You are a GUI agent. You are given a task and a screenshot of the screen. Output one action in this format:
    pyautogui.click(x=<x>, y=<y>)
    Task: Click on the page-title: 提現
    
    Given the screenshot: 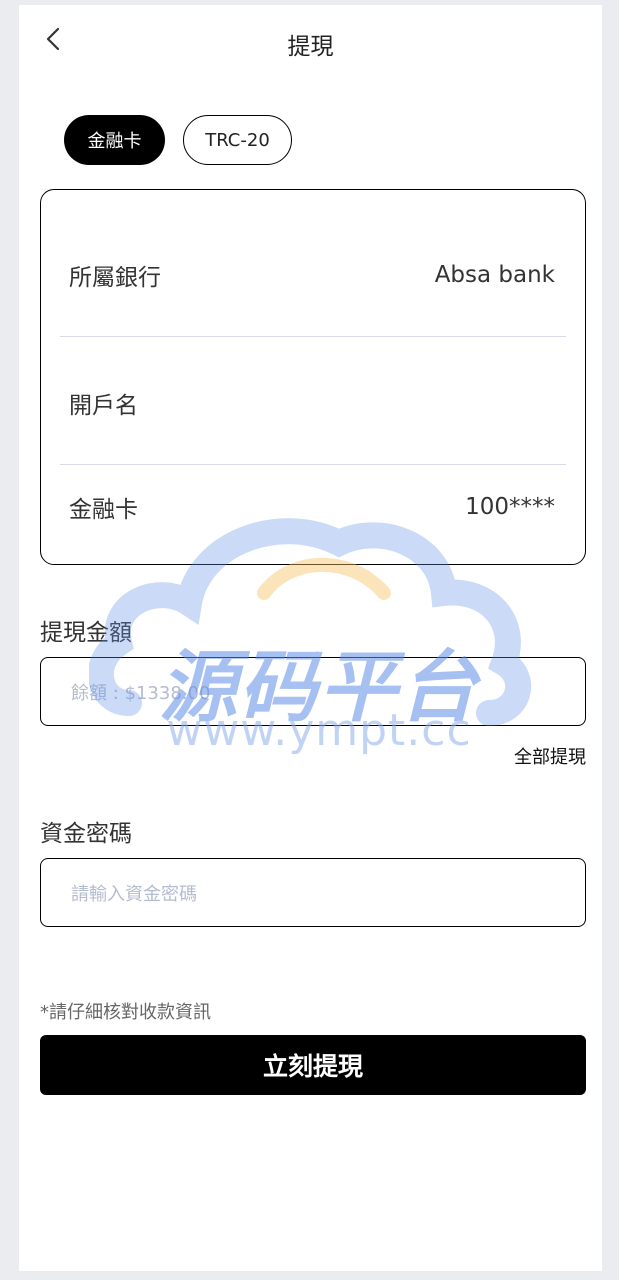 What is the action you would take?
    pyautogui.click(x=310, y=47)
    